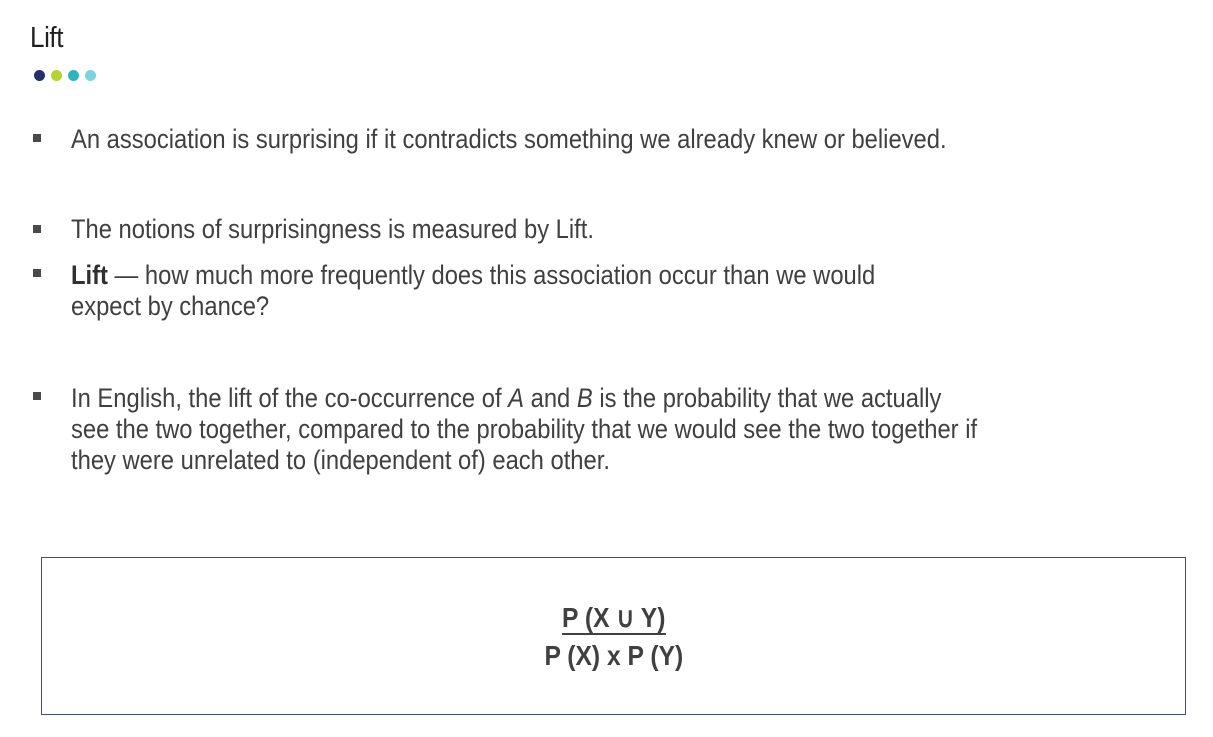 The height and width of the screenshot is (737, 1213). What do you see at coordinates (89, 275) in the screenshot?
I see `bold-term: Lift` at bounding box center [89, 275].